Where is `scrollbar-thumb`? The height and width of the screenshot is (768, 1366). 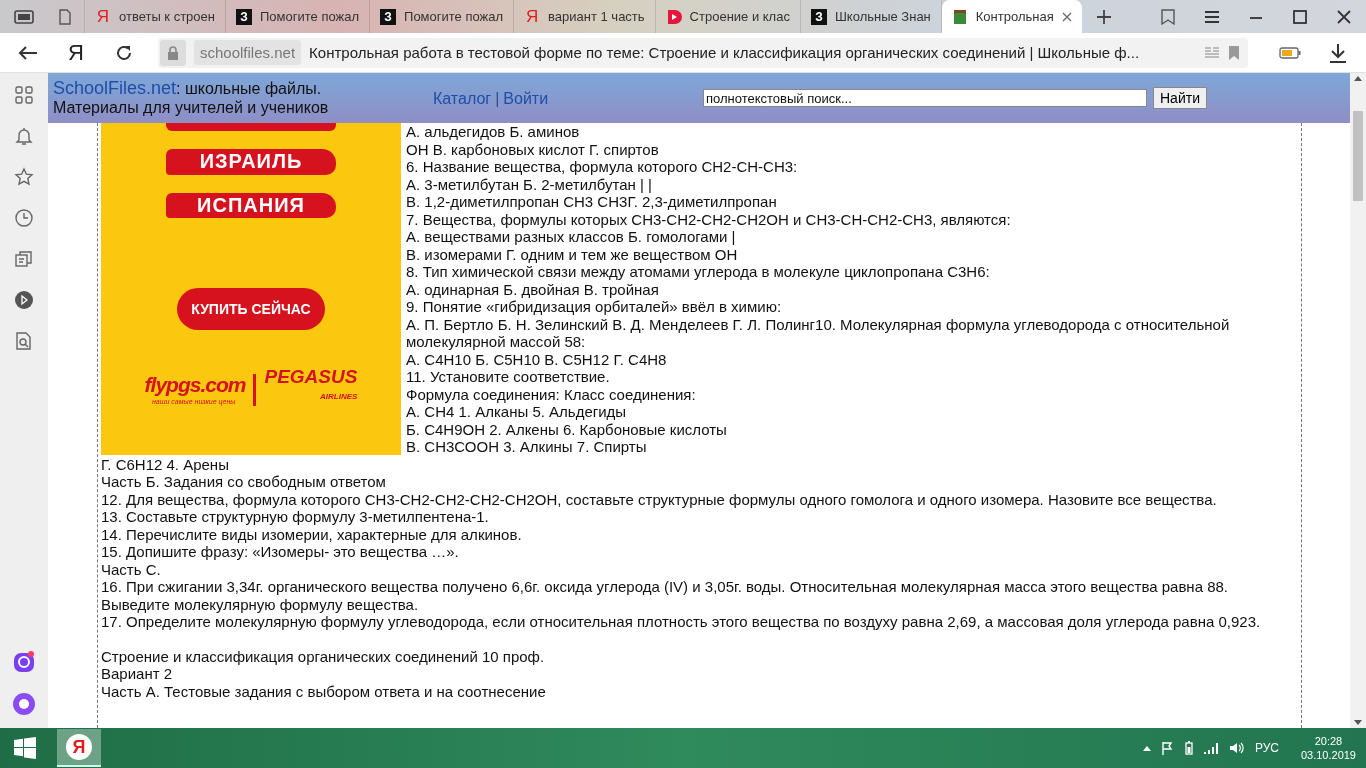
scrollbar-thumb is located at coordinates (1358, 156).